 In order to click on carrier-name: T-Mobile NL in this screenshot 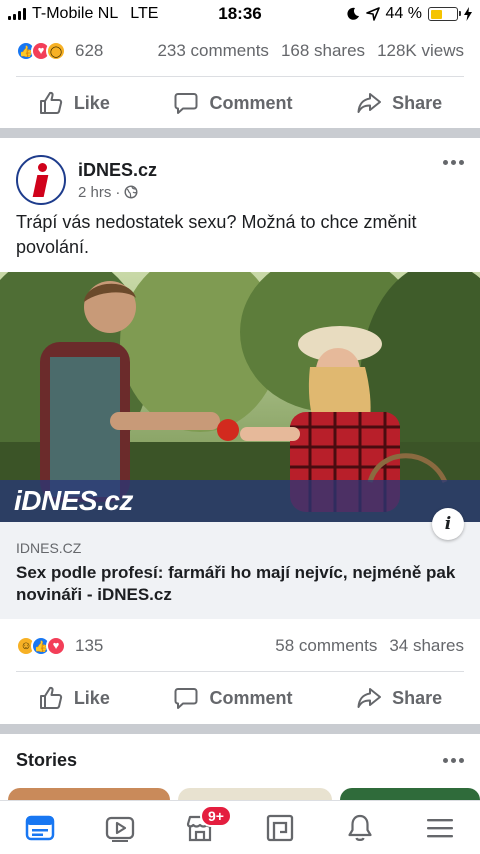, I will do `click(75, 13)`.